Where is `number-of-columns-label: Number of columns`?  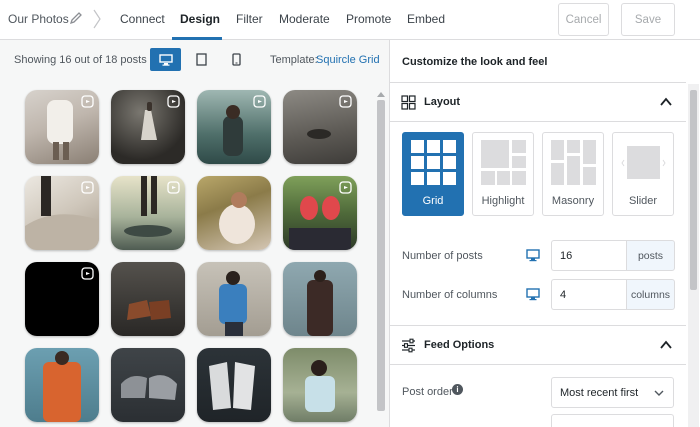 number-of-columns-label: Number of columns is located at coordinates (450, 295).